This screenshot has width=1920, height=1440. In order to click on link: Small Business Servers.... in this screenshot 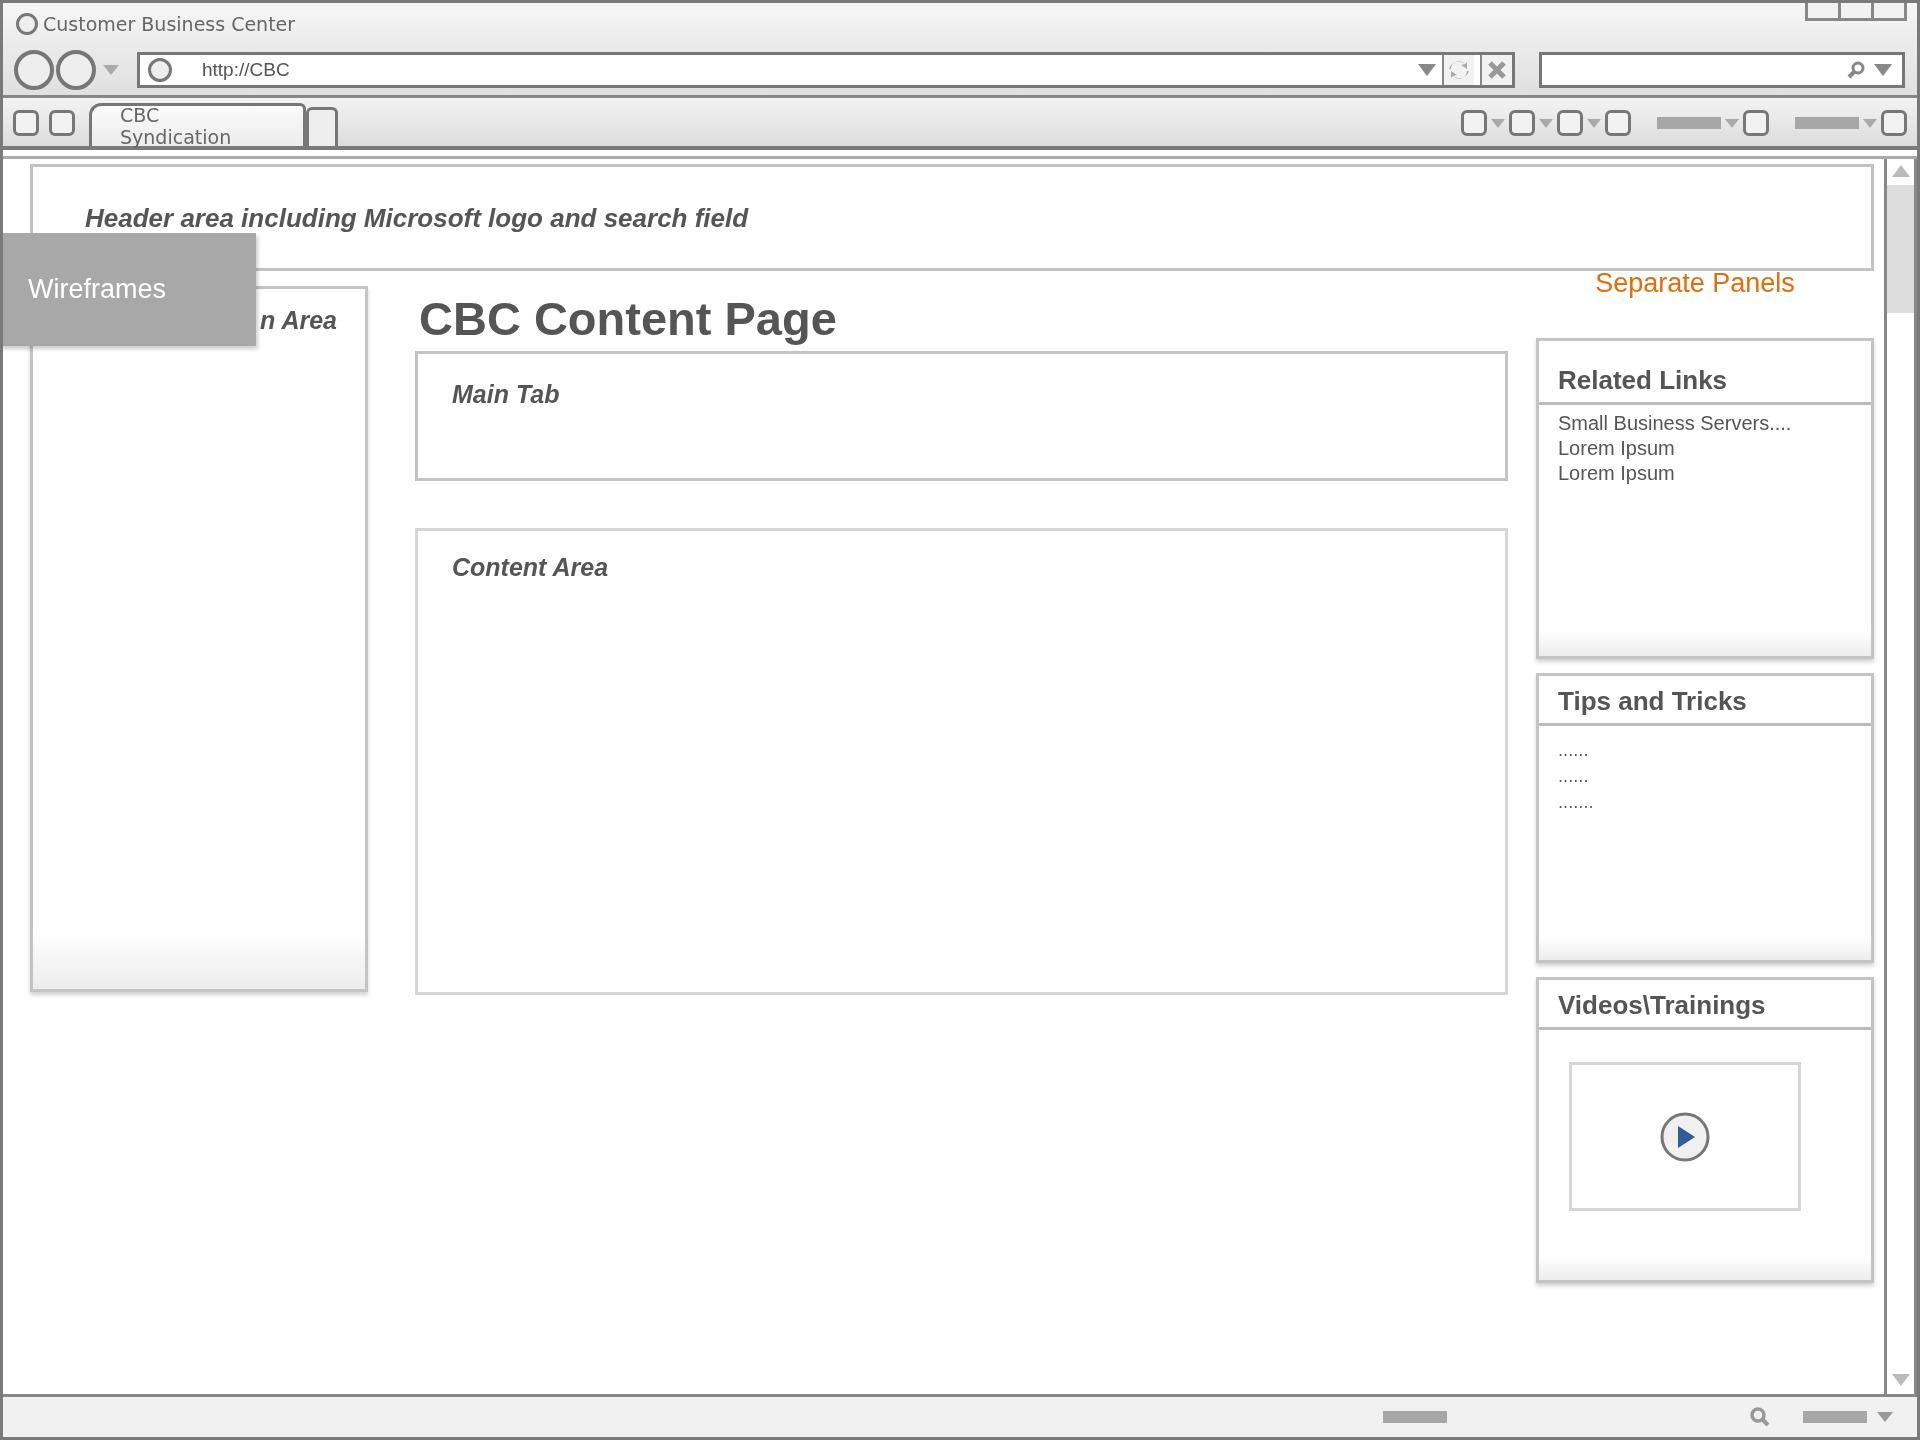, I will do `click(1675, 423)`.